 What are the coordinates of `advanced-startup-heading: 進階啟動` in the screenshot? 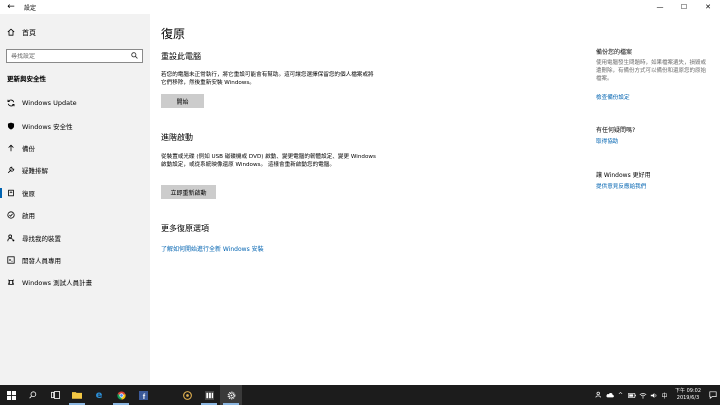 It's located at (177, 137).